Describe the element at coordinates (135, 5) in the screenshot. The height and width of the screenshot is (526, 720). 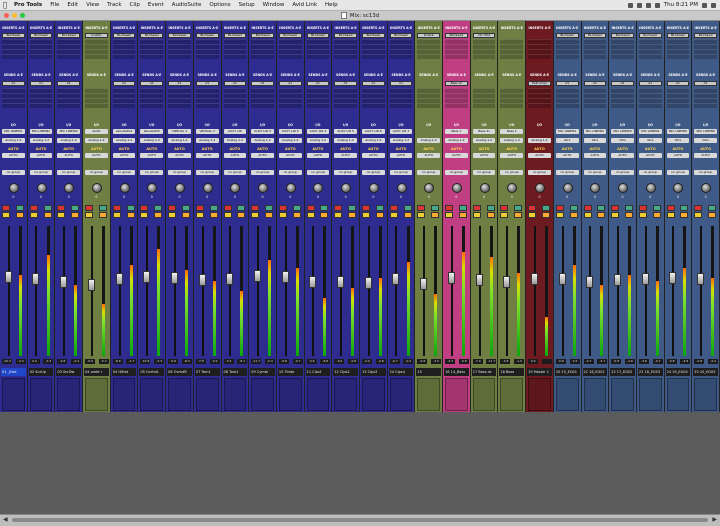
I see `menu-clip: Clip` at that location.